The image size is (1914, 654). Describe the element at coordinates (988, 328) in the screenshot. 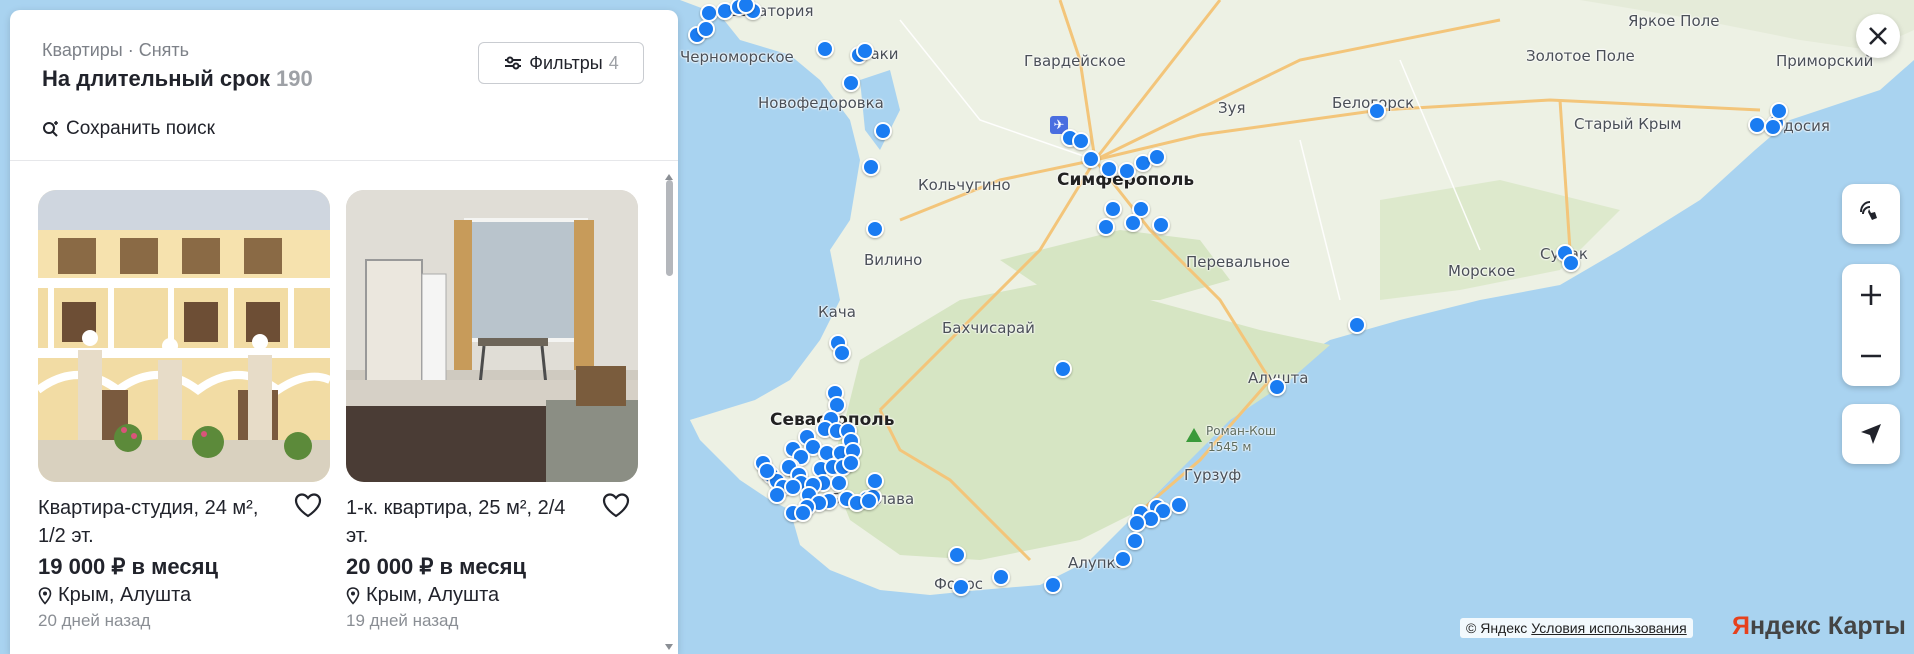

I see `city-label: Бахчисарай` at that location.